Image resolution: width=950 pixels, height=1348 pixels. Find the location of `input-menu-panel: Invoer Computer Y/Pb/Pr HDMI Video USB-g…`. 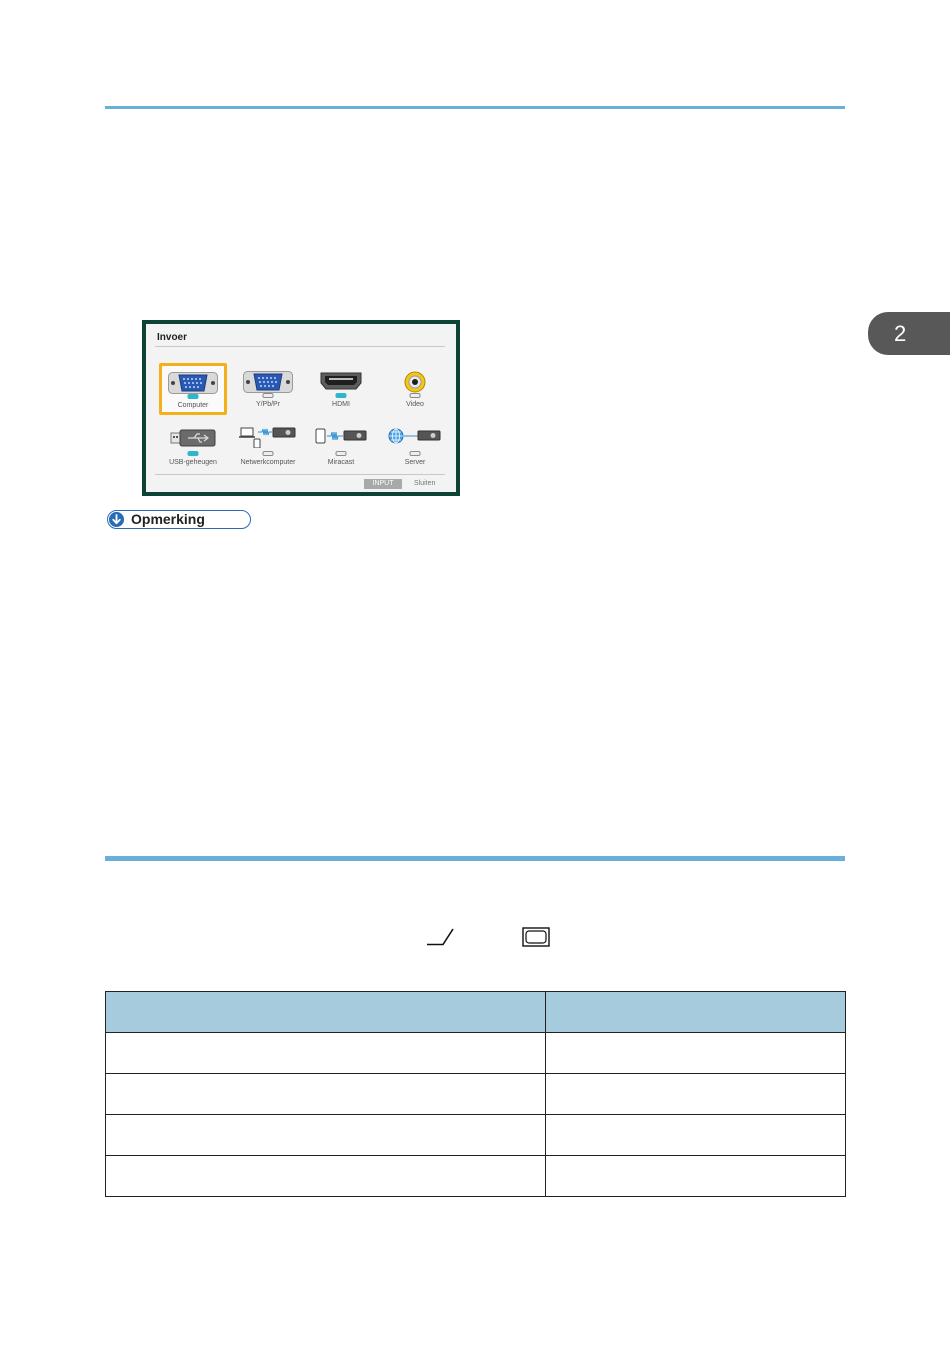

input-menu-panel: Invoer Computer Y/Pb/Pr HDMI Video USB-g… is located at coordinates (301, 408).